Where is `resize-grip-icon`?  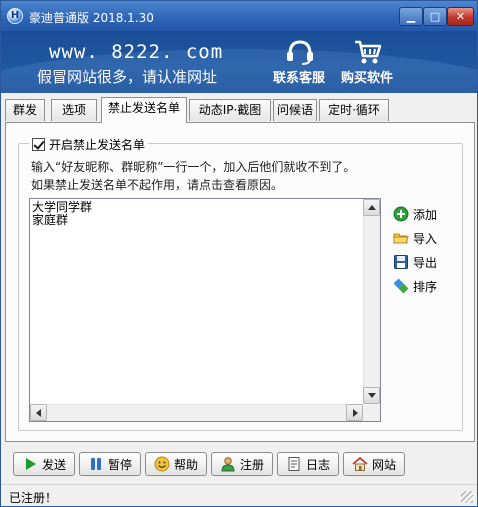
resize-grip-icon is located at coordinates (467, 497).